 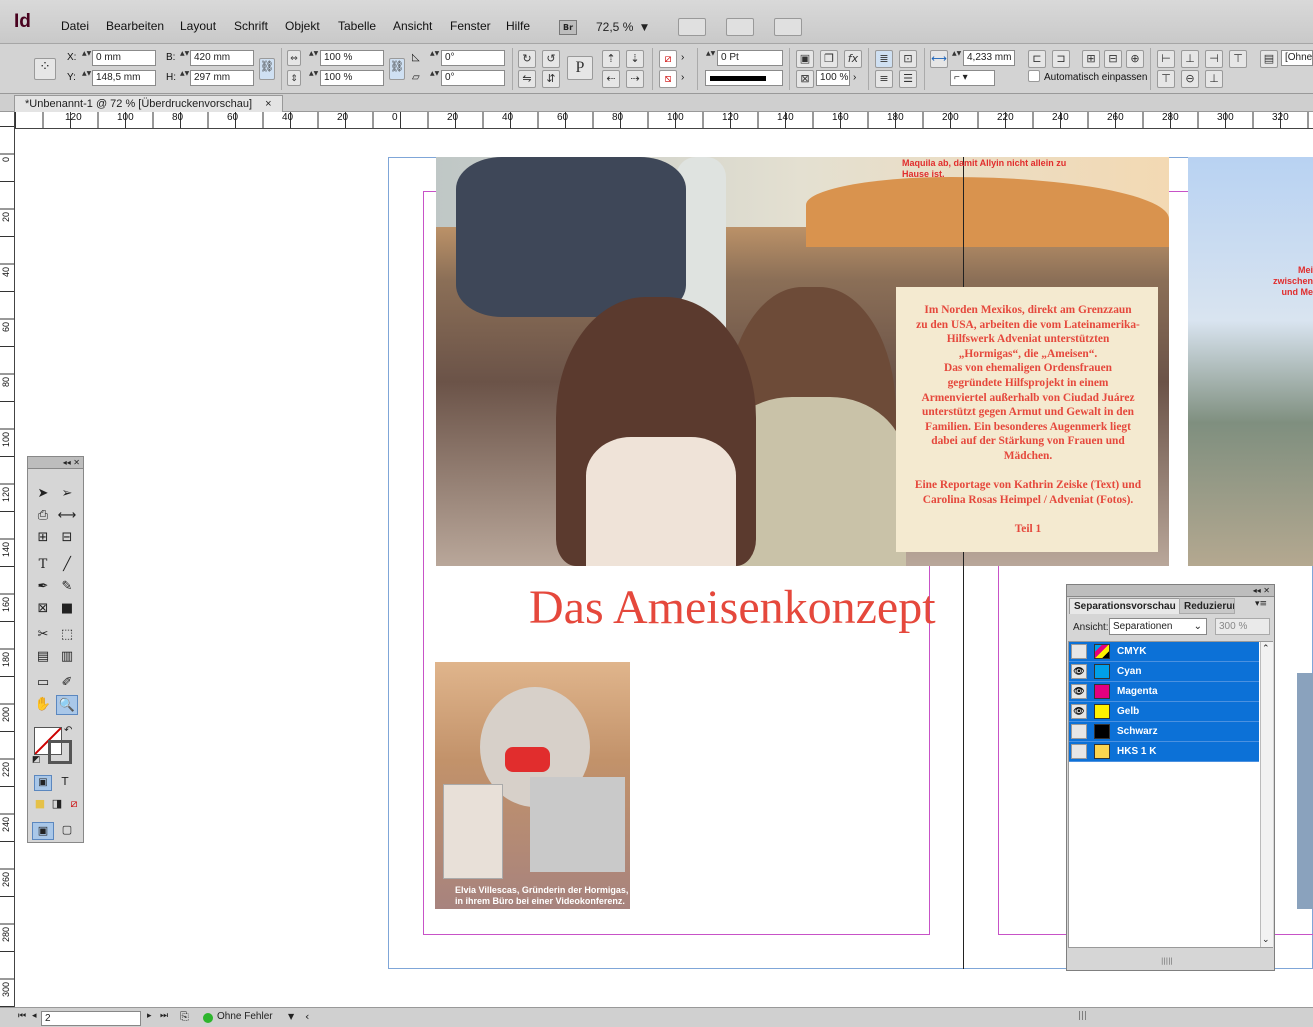 What do you see at coordinates (732, 607) in the screenshot?
I see `headline: Das Ameisenkonzept` at bounding box center [732, 607].